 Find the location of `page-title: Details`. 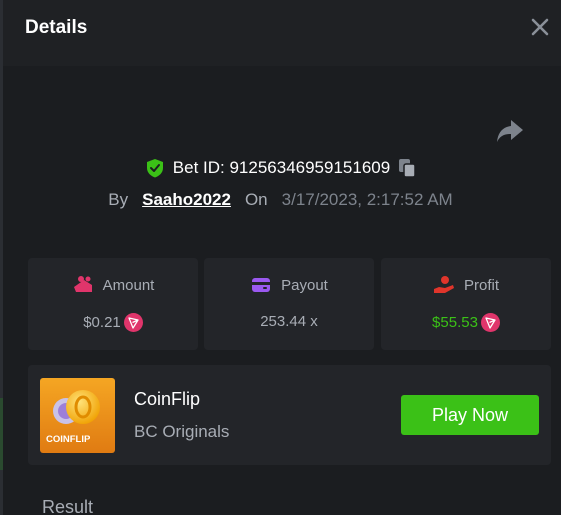

page-title: Details is located at coordinates (56, 27).